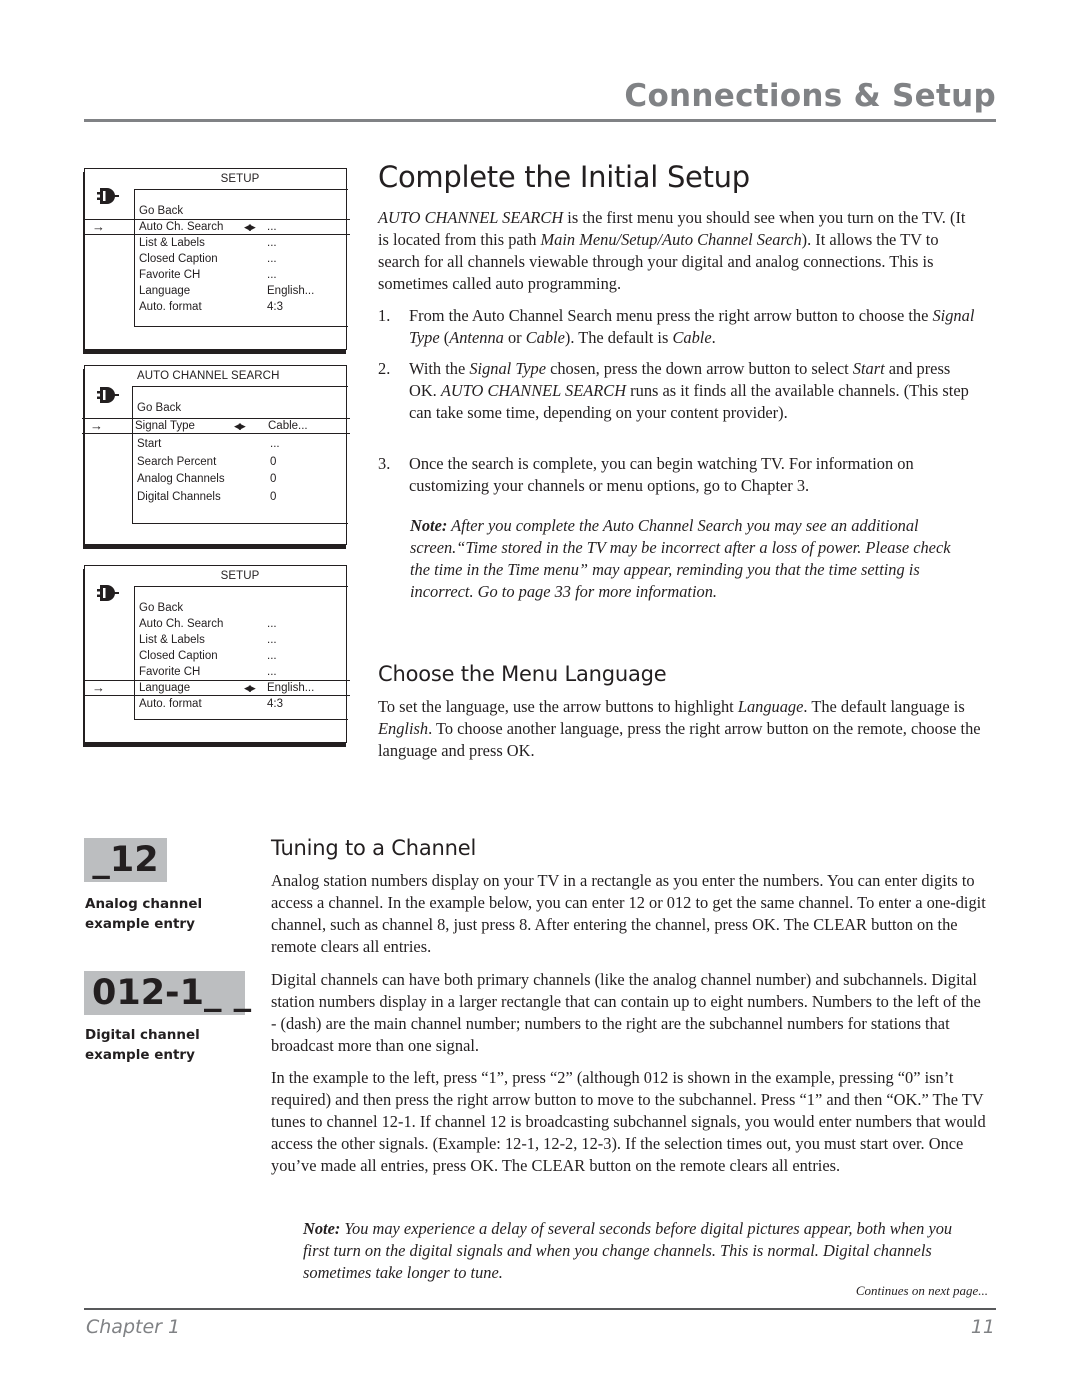 This screenshot has height=1397, width=1080. Describe the element at coordinates (982, 1327) in the screenshot. I see `footer-page-number: 11` at that location.